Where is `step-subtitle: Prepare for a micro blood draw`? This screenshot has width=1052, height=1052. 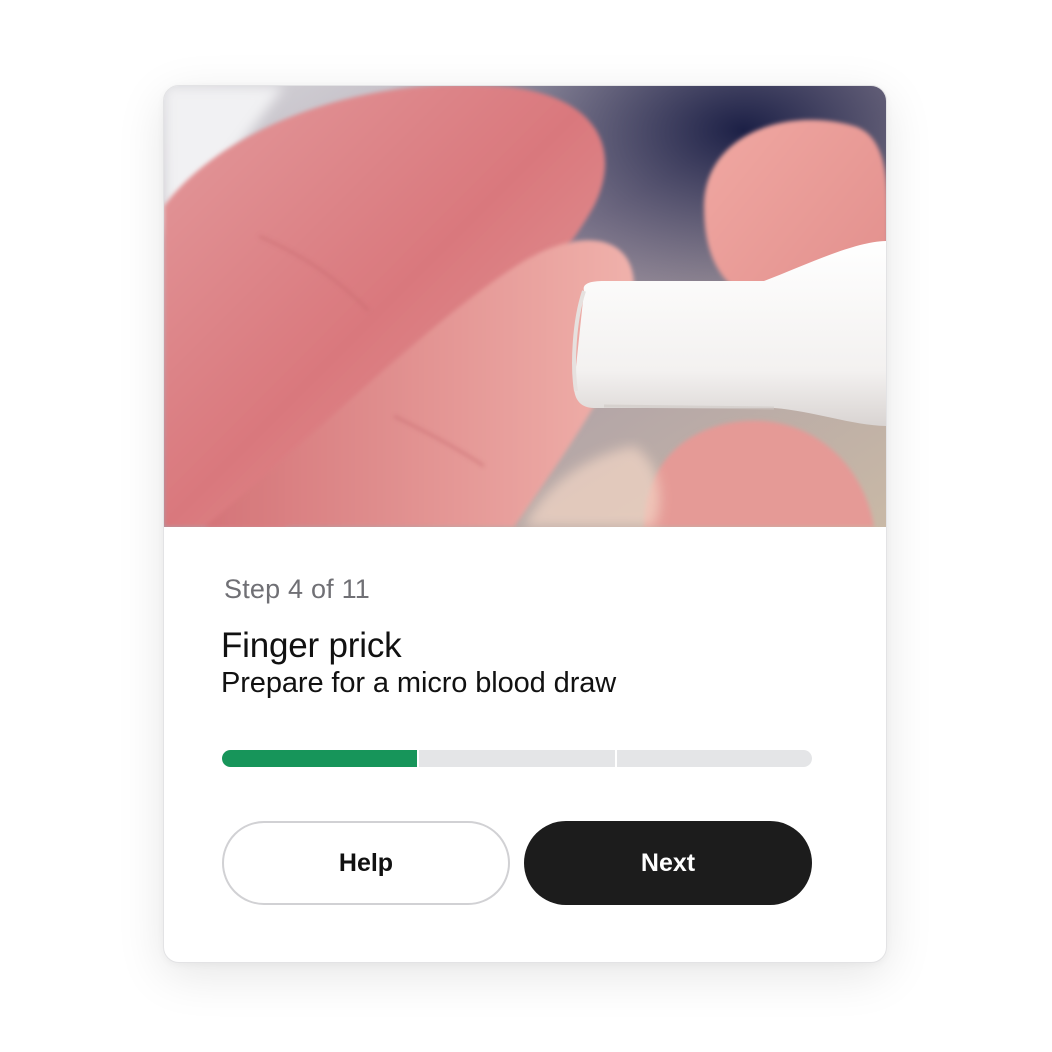 step-subtitle: Prepare for a micro blood draw is located at coordinates (419, 683).